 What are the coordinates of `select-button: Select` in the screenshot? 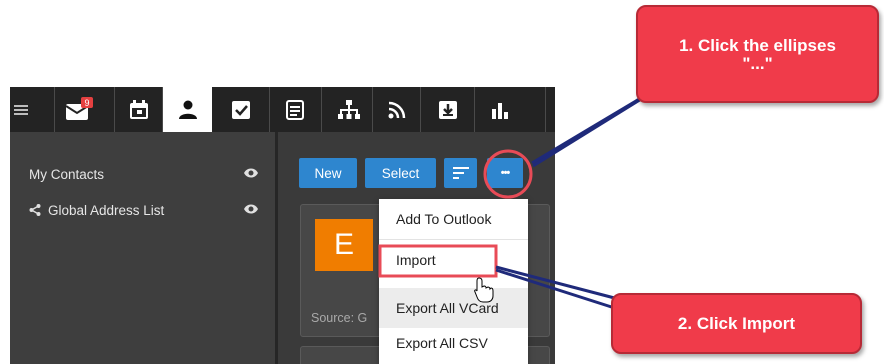 It's located at (400, 173).